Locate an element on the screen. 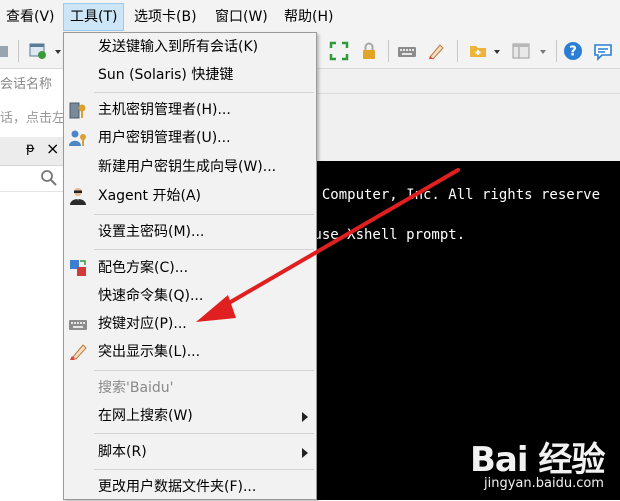 The width and height of the screenshot is (620, 501). session-panel: 会话名称 话，点击左 ᵽ × is located at coordinates (32, 284).